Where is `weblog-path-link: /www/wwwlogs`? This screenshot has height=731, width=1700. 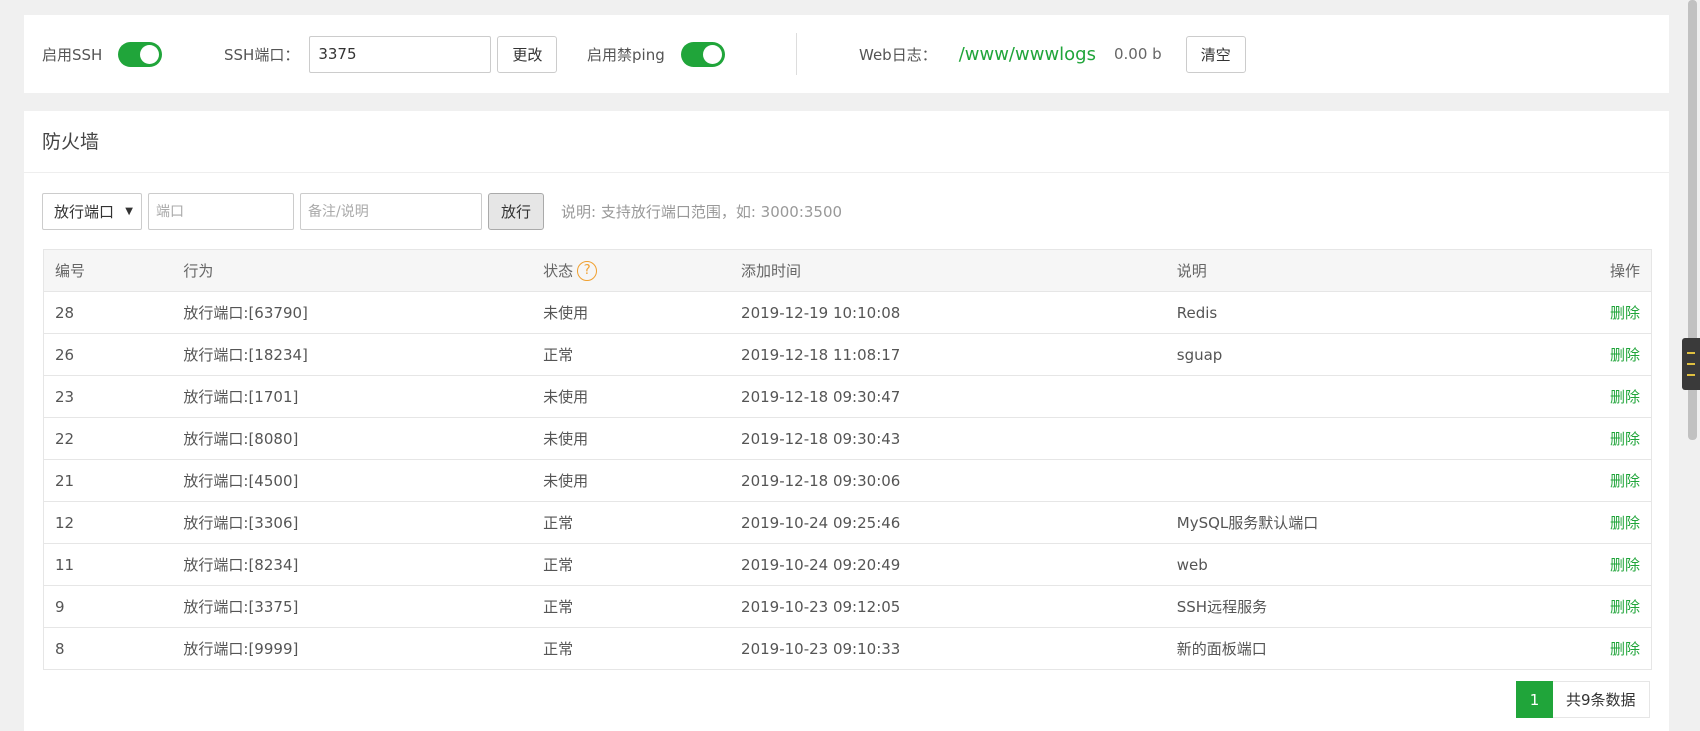
weblog-path-link: /www/wwwlogs is located at coordinates (1027, 54).